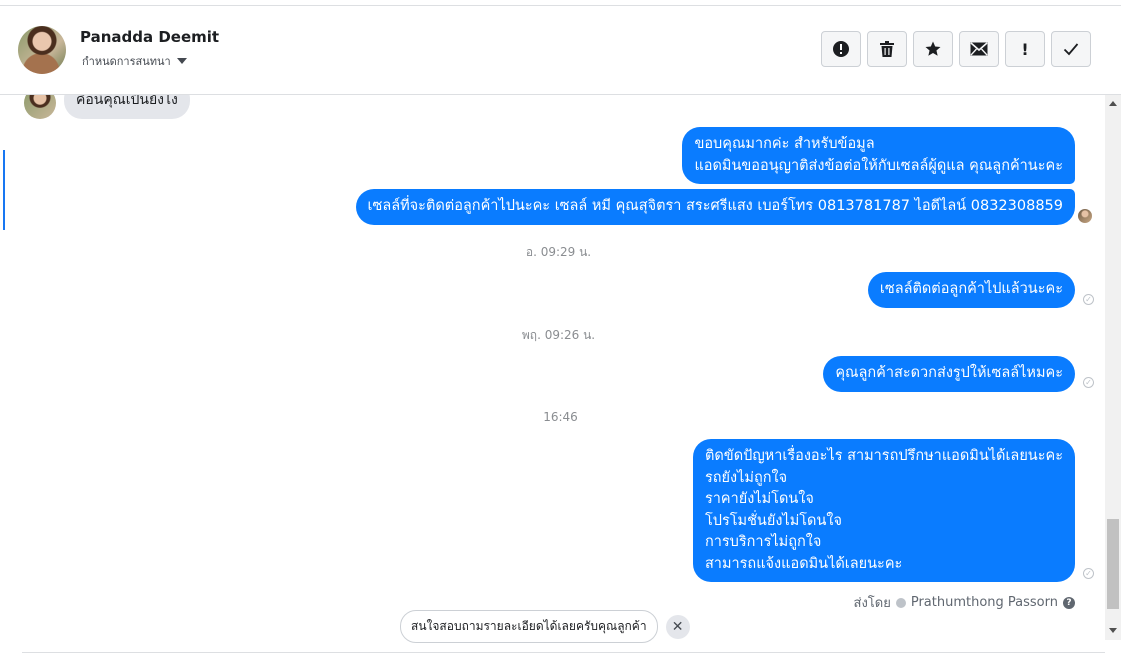 This screenshot has height=655, width=1121. Describe the element at coordinates (4, 190) in the screenshot. I see `selection-marker` at that location.